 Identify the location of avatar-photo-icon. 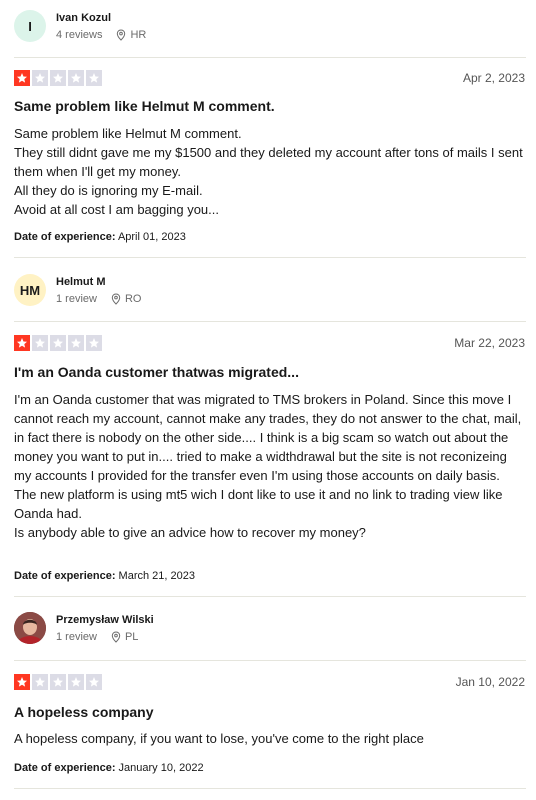
(30, 628).